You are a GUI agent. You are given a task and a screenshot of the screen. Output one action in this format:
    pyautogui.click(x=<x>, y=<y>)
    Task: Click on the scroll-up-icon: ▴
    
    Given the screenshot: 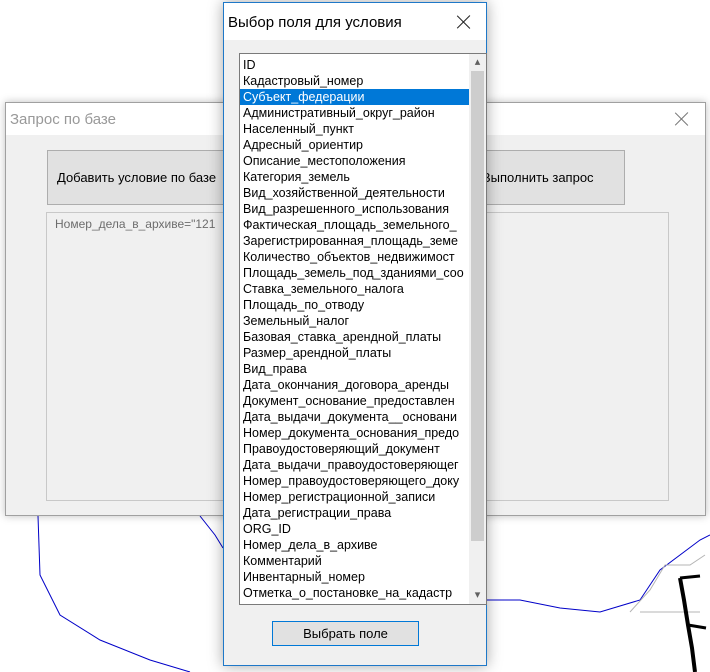 What is the action you would take?
    pyautogui.click(x=477, y=62)
    